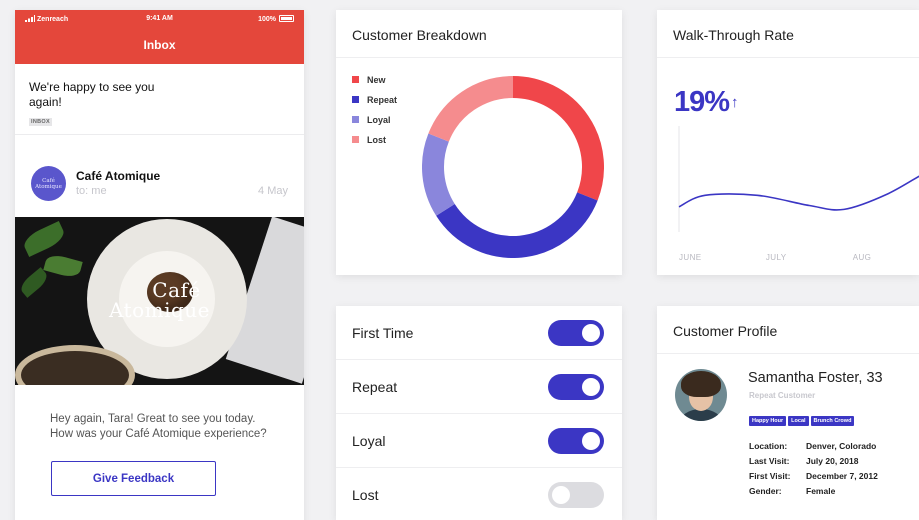 Image resolution: width=919 pixels, height=520 pixels. I want to click on rate-number: 19%, so click(702, 102).